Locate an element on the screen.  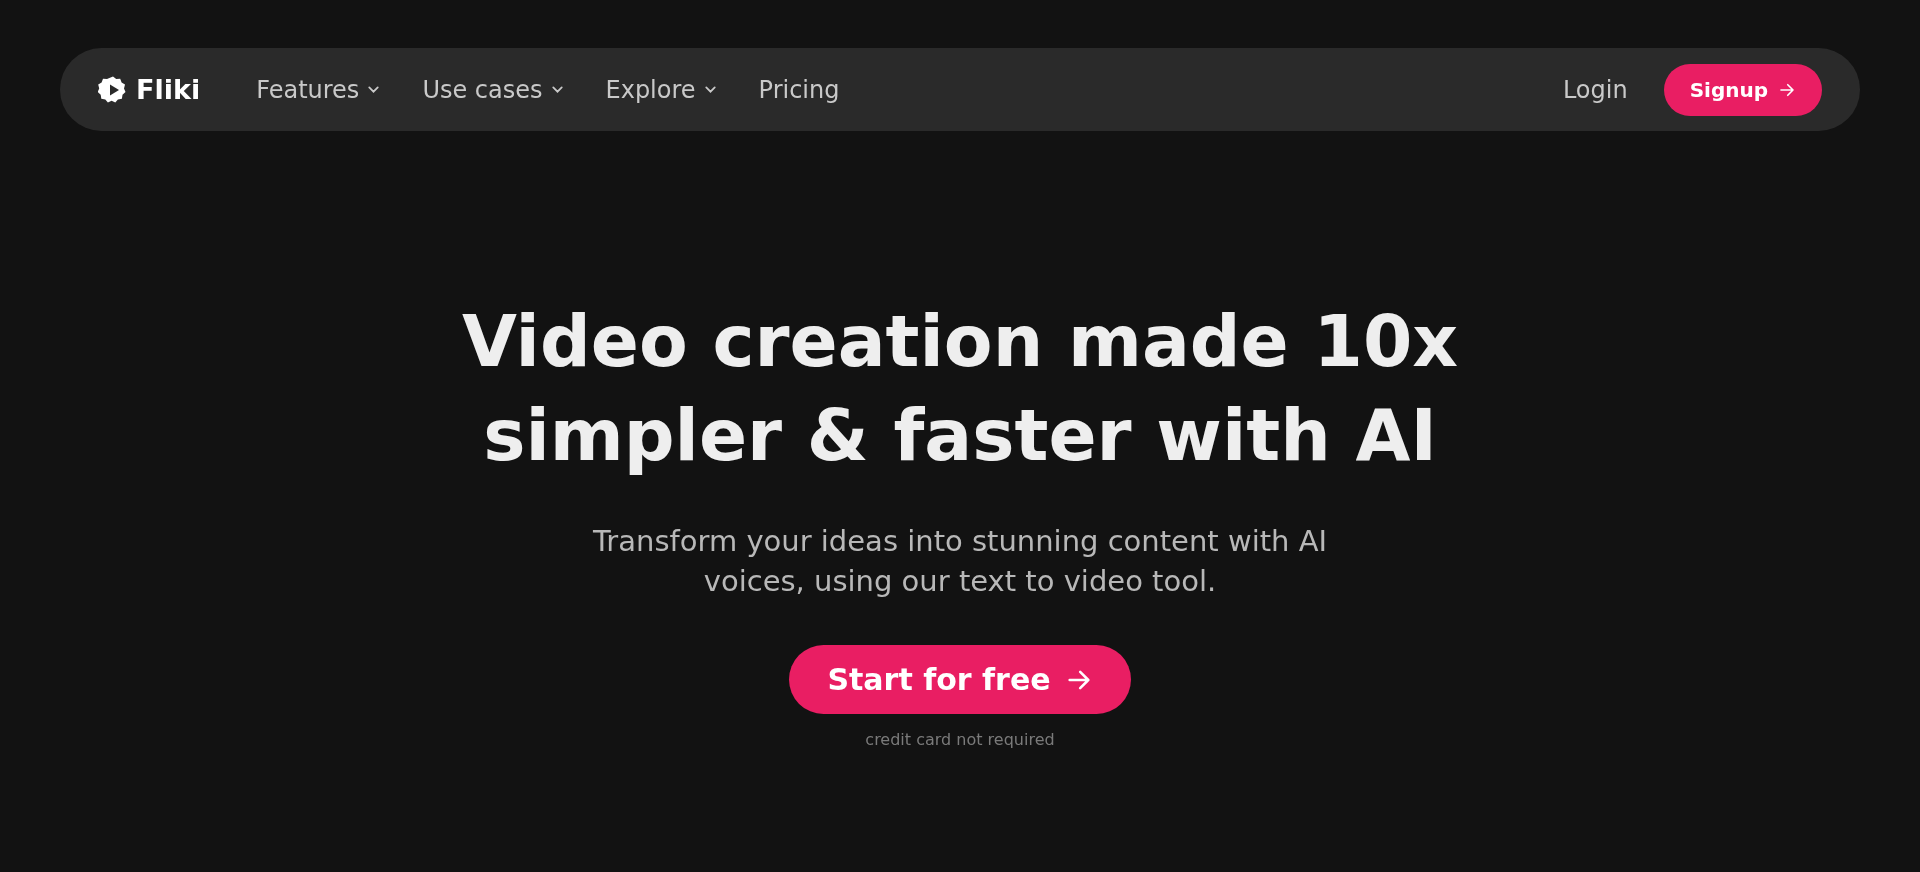
login-link: Login is located at coordinates (1595, 89).